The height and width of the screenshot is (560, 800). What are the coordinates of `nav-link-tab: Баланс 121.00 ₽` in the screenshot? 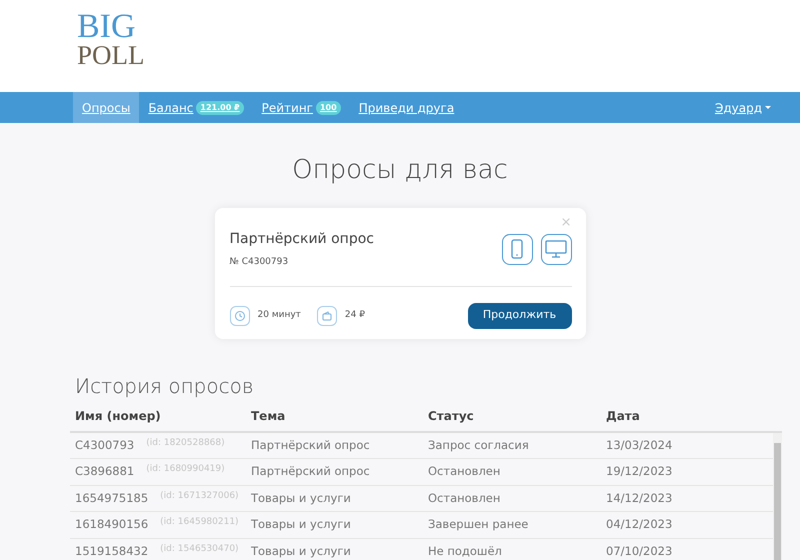 It's located at (196, 107).